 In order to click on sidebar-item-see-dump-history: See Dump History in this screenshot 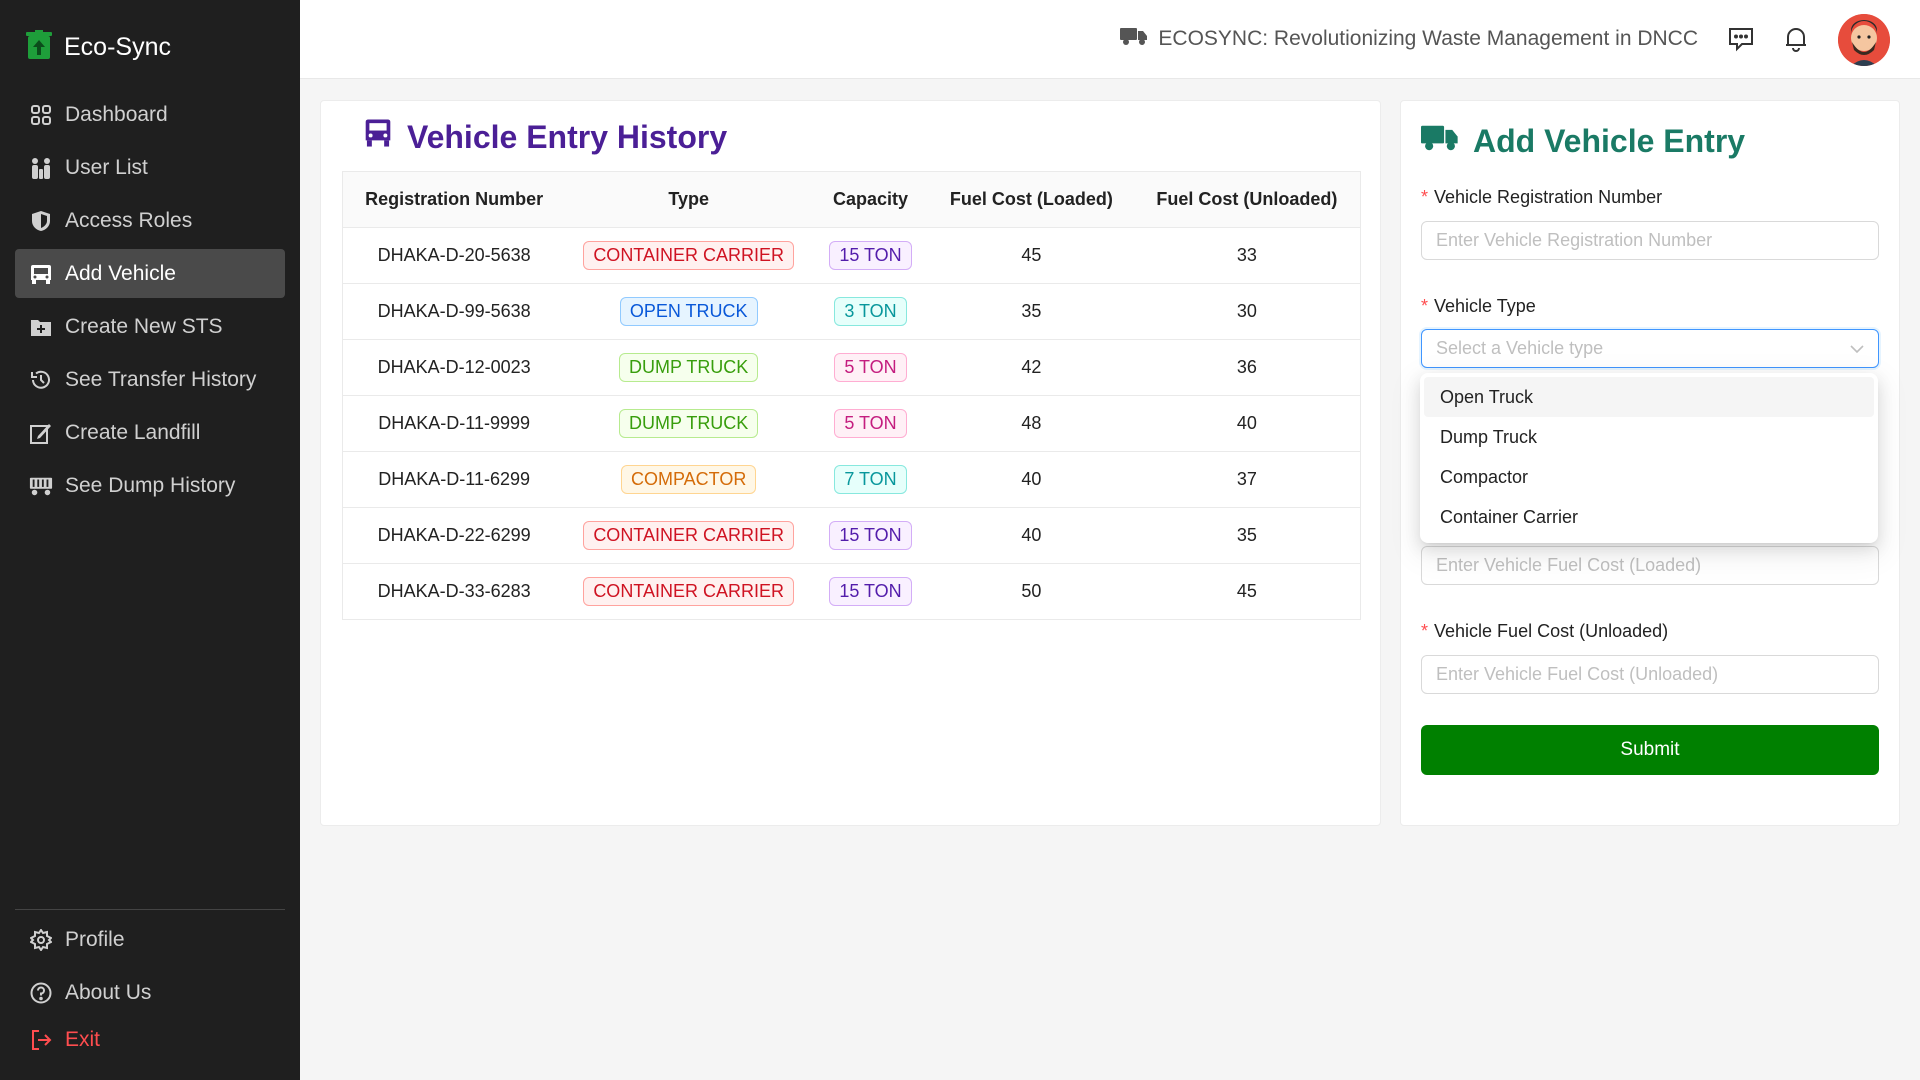, I will do `click(150, 485)`.